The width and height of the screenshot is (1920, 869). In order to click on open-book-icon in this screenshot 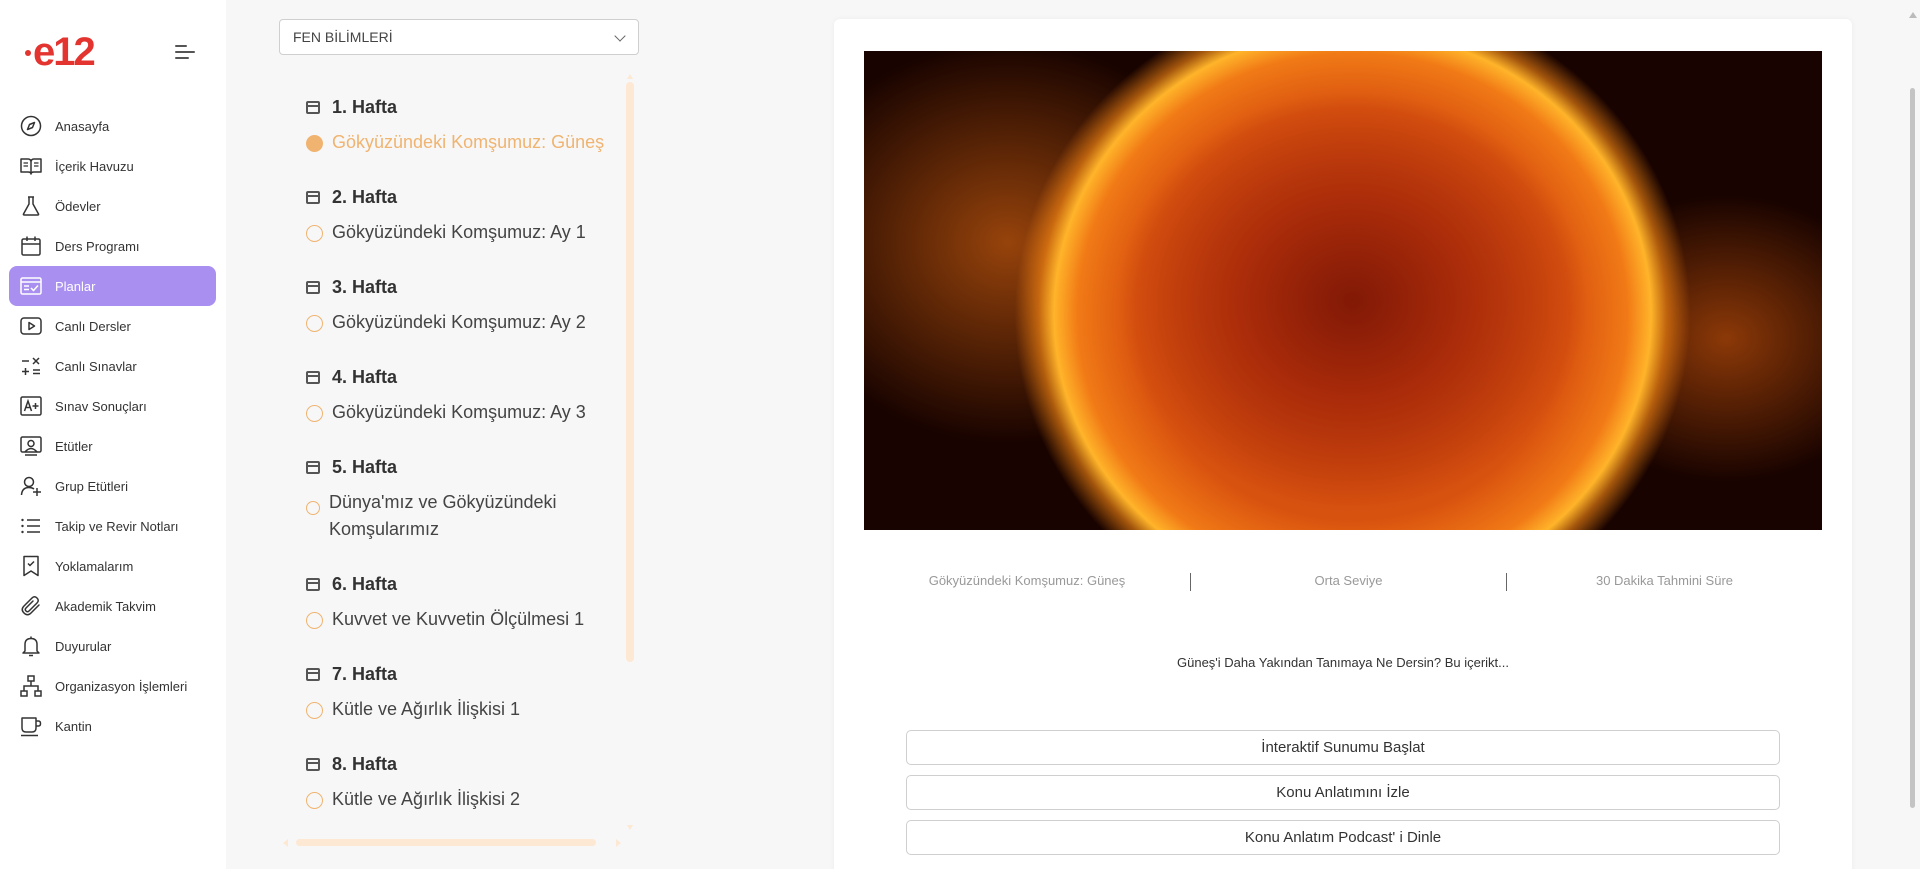, I will do `click(31, 166)`.